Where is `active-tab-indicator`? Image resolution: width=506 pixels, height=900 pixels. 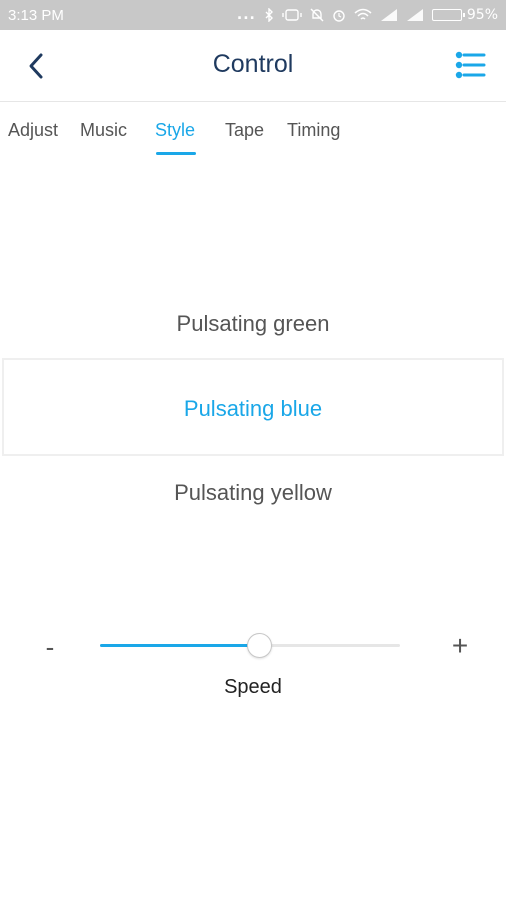
active-tab-indicator is located at coordinates (176, 153).